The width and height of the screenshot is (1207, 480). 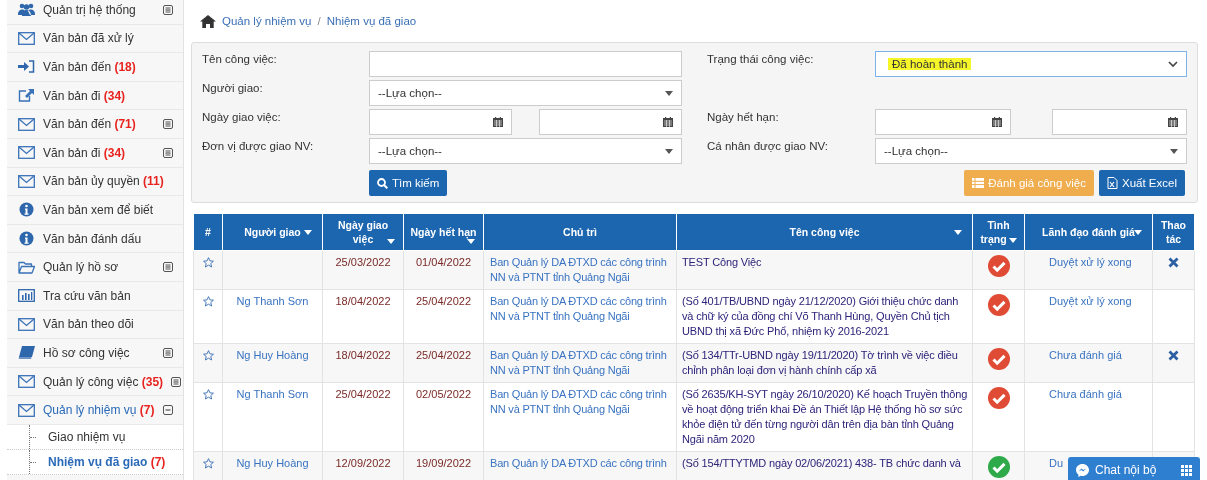 What do you see at coordinates (1031, 64) in the screenshot?
I see `select-field: Đã hoàn thành` at bounding box center [1031, 64].